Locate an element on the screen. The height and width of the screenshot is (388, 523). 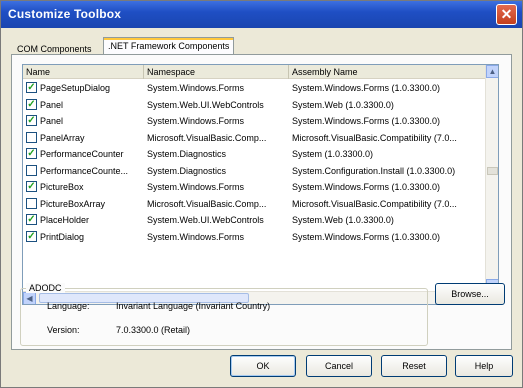
column-header-name: Name is located at coordinates (83, 72).